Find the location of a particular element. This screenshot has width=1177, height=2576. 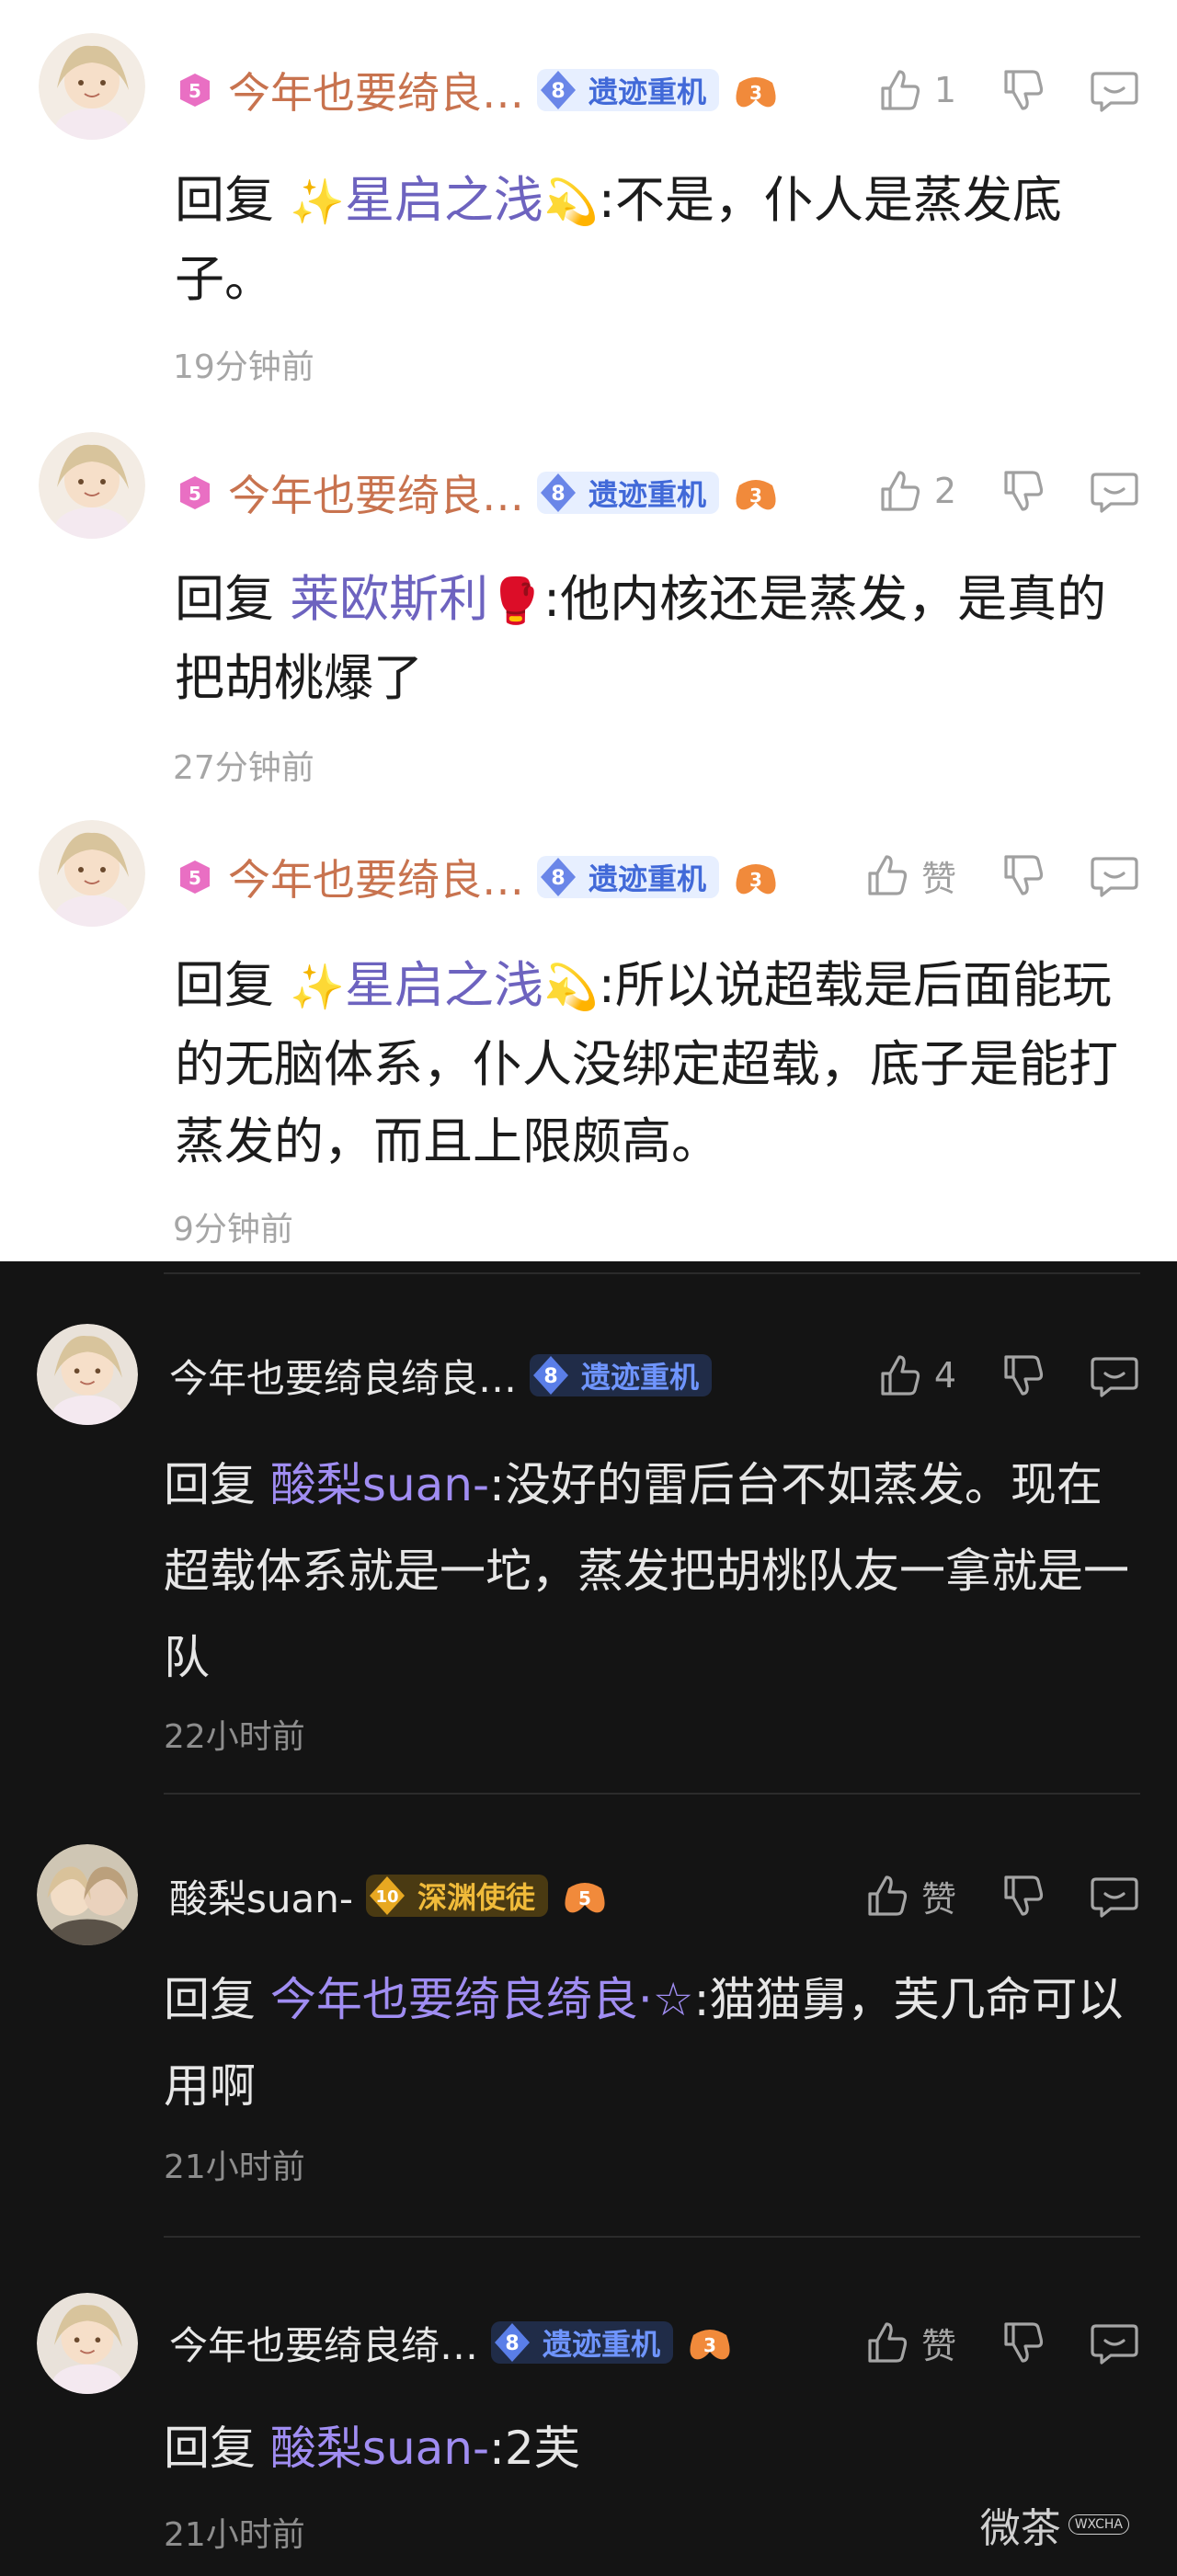

divider is located at coordinates (652, 1794).